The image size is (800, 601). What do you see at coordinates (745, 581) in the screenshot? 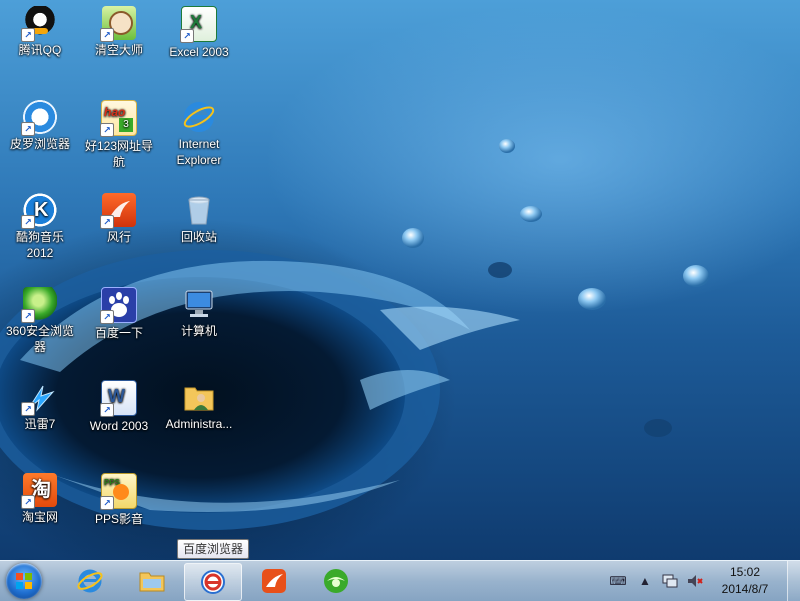
I see `system-clock: 15:02 2014/8/7` at bounding box center [745, 581].